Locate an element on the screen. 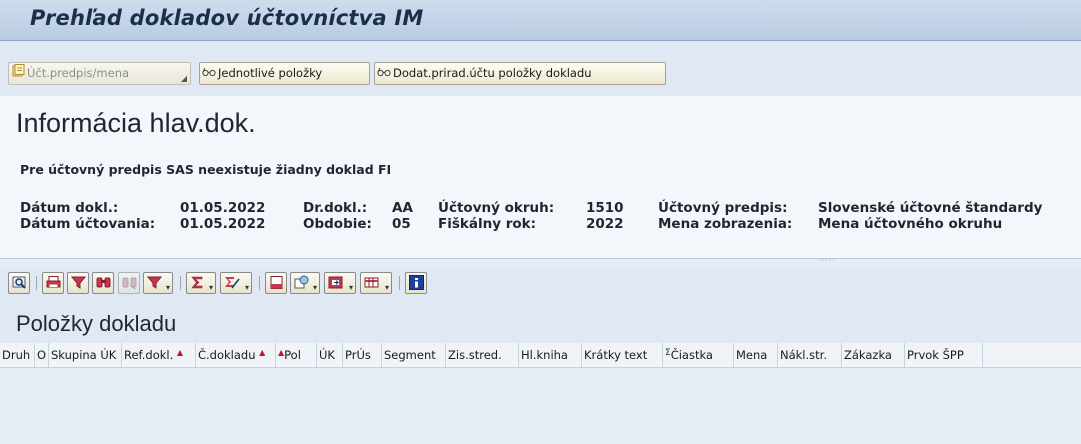  column-label: Prvok ŠPP is located at coordinates (935, 355).